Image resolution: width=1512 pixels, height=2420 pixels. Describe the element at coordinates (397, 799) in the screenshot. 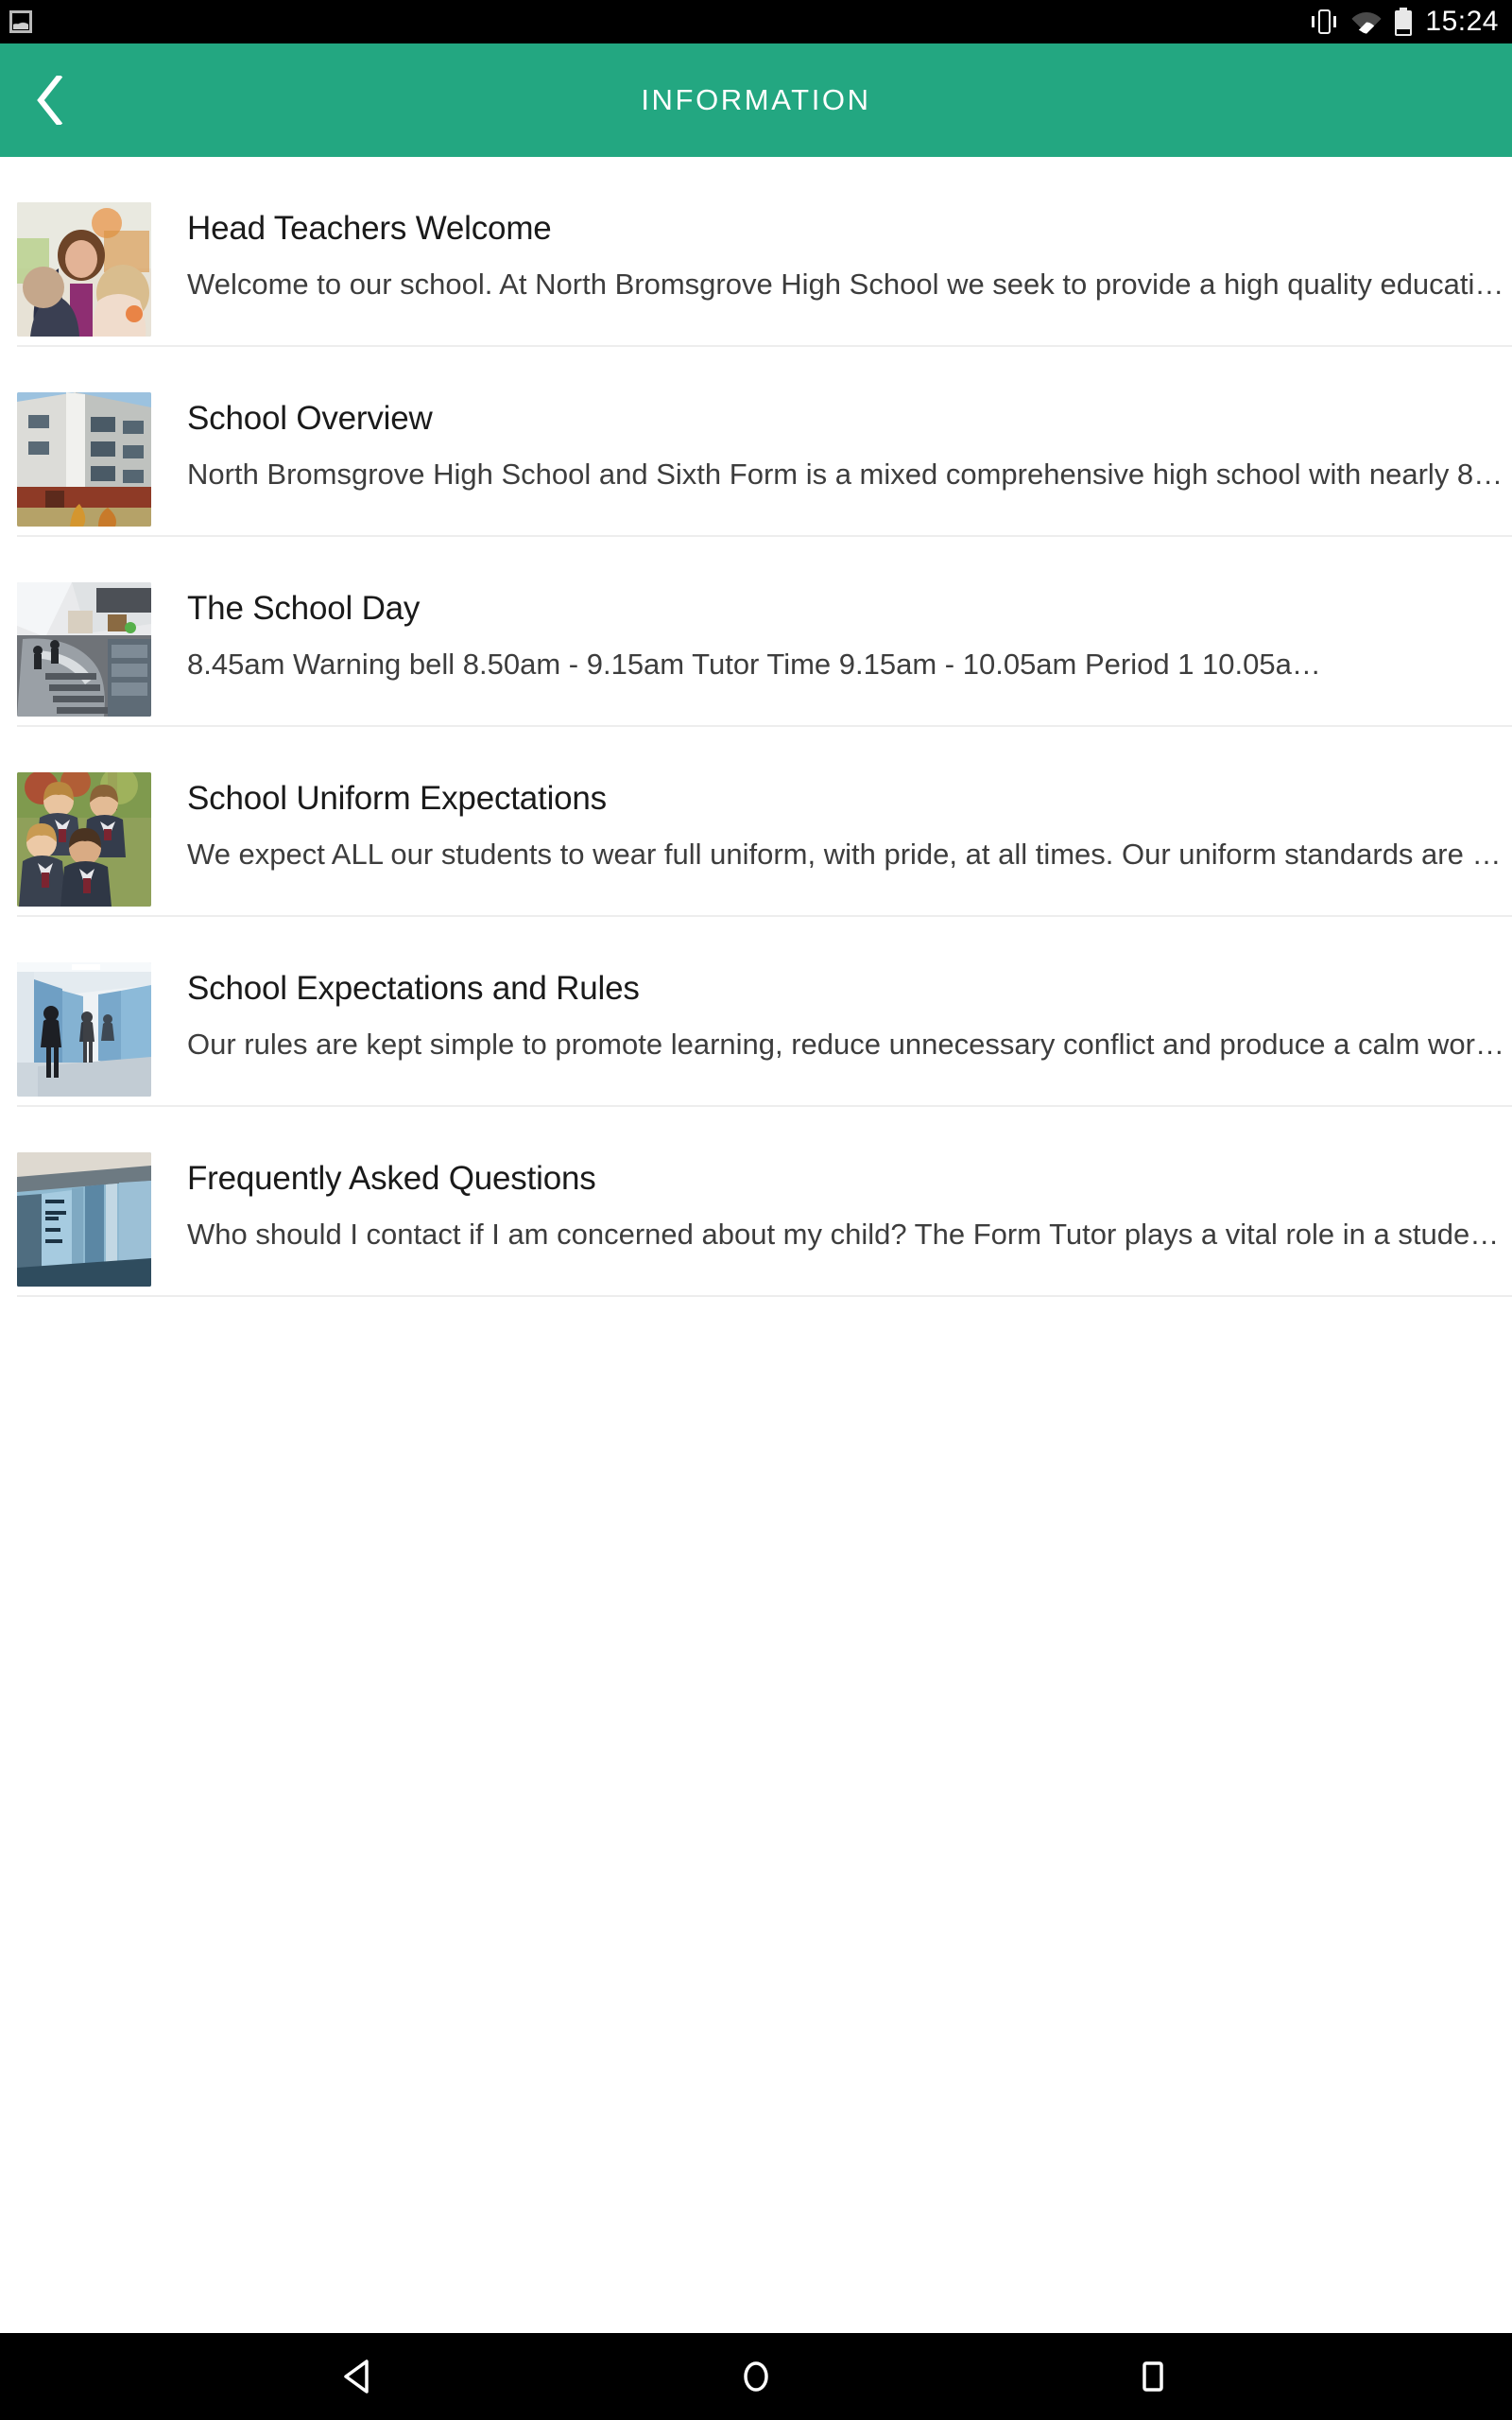

I see `list-item-title: School Uniform Expectations` at that location.